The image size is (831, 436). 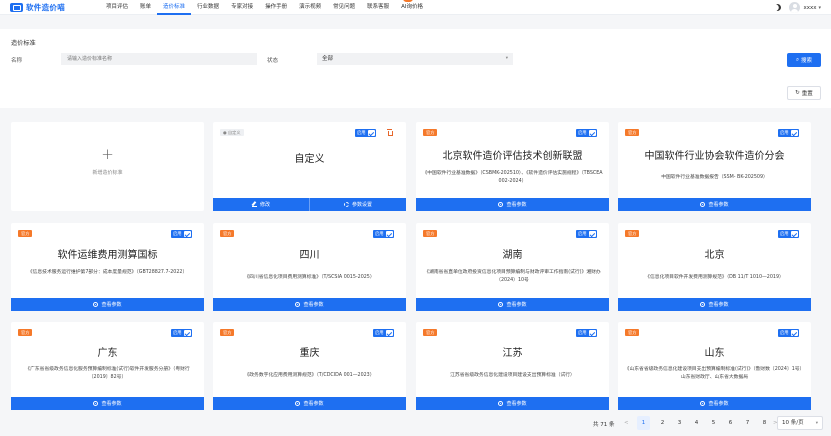 I want to click on edit-icon, so click(x=254, y=204).